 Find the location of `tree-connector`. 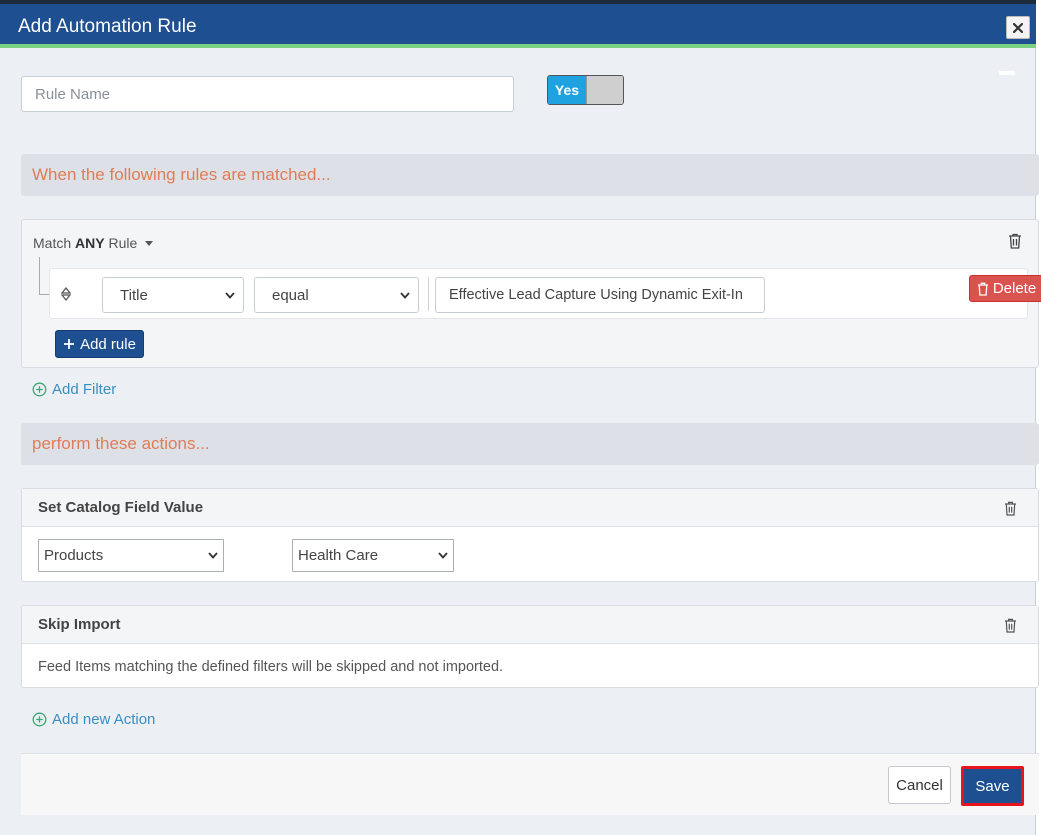

tree-connector is located at coordinates (44, 276).